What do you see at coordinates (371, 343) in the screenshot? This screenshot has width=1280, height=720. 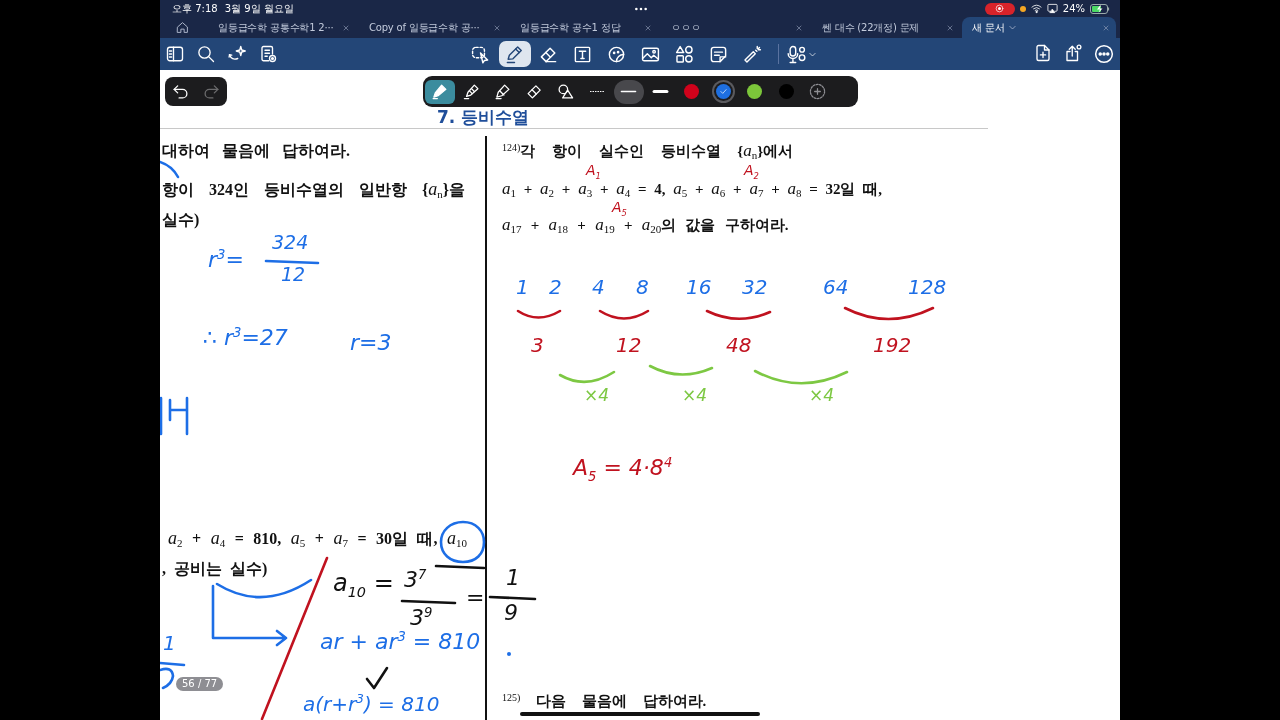 I see `handwritten-equation: r=3` at bounding box center [371, 343].